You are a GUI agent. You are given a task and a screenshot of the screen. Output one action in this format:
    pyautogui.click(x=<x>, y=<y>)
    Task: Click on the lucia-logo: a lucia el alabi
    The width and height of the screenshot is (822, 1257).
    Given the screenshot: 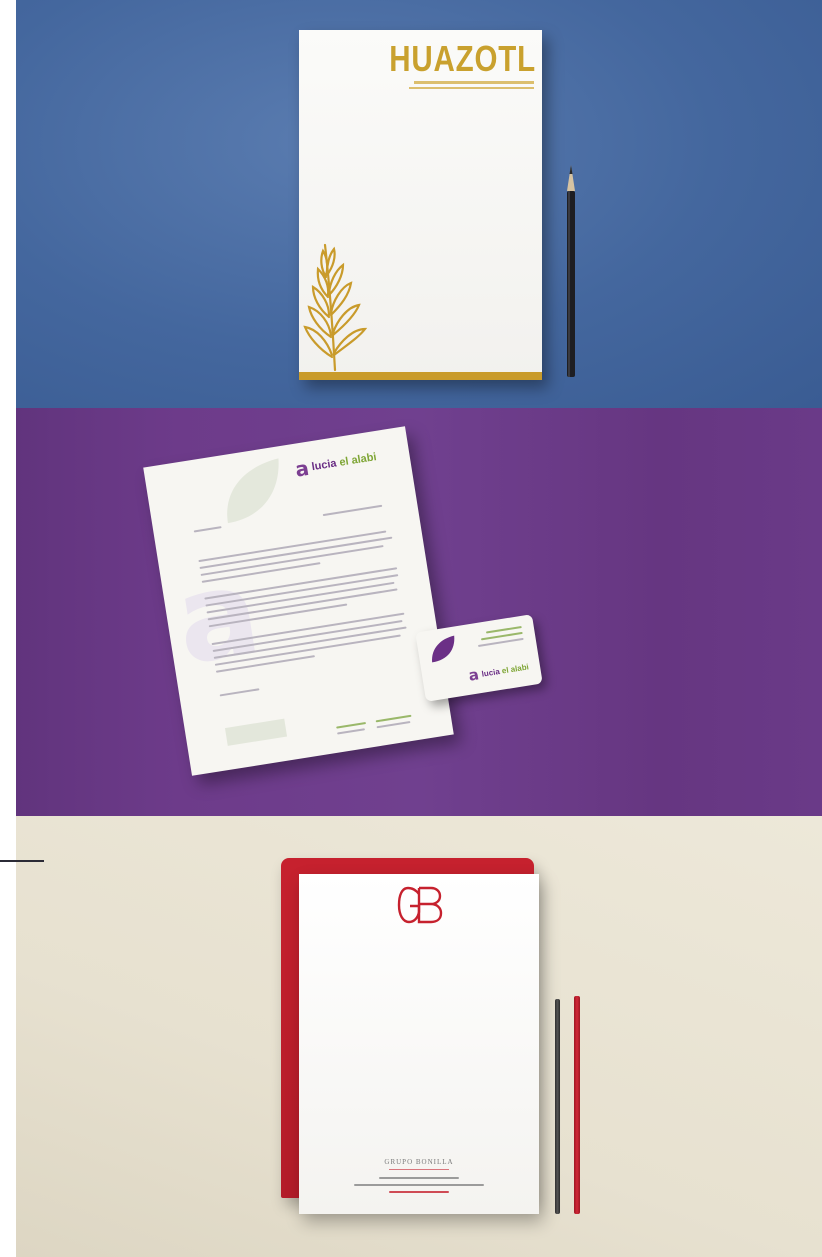 What is the action you would take?
    pyautogui.click(x=336, y=463)
    